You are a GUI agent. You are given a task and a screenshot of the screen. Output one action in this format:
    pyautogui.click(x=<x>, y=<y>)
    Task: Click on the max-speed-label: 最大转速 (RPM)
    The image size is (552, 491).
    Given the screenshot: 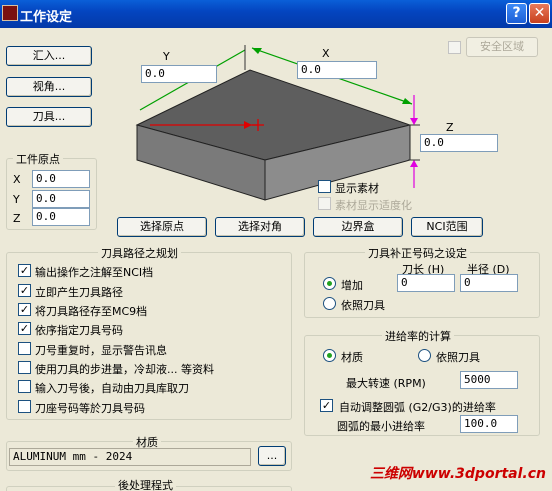 What is the action you would take?
    pyautogui.click(x=386, y=383)
    